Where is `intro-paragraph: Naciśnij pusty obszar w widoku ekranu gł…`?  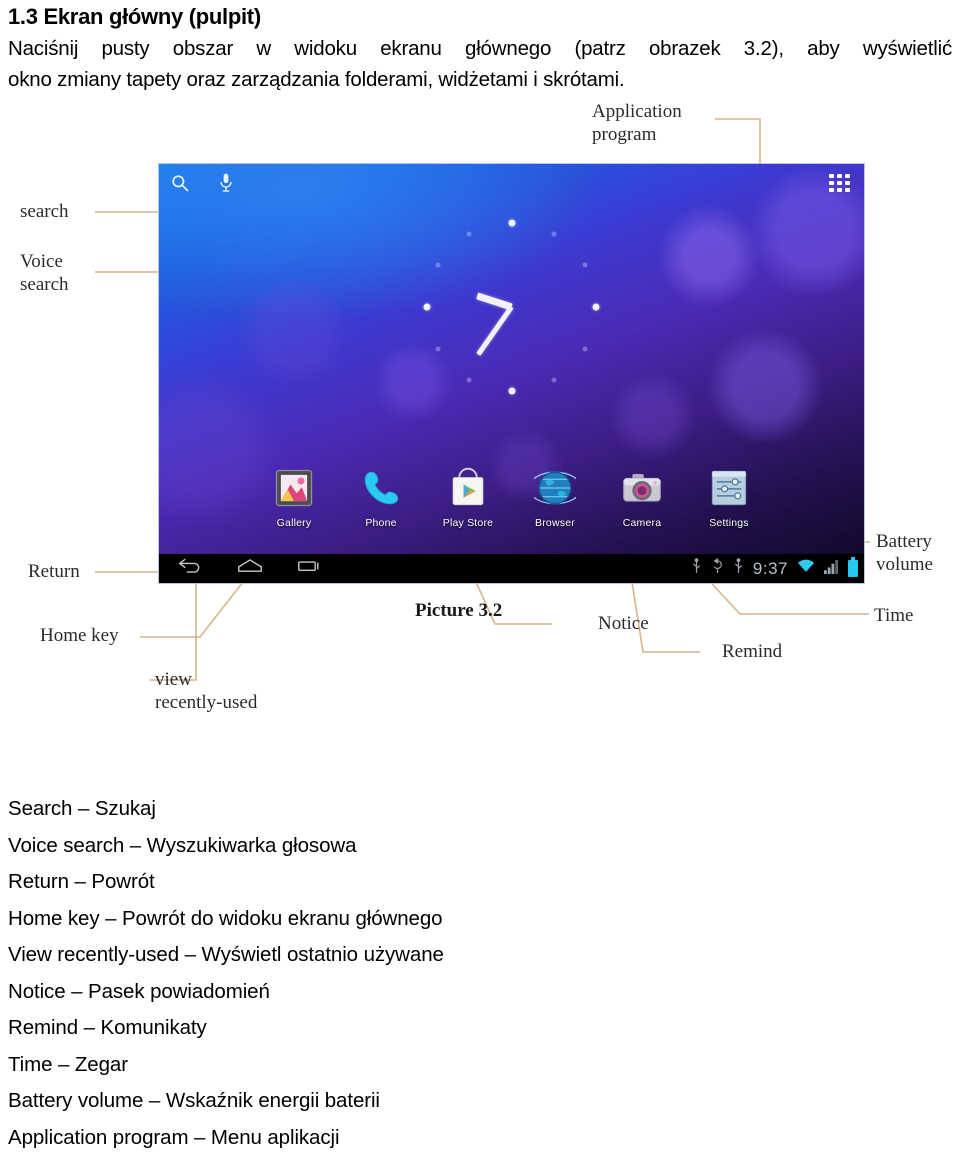
intro-paragraph: Naciśnij pusty obszar w widoku ekranu gł… is located at coordinates (480, 64).